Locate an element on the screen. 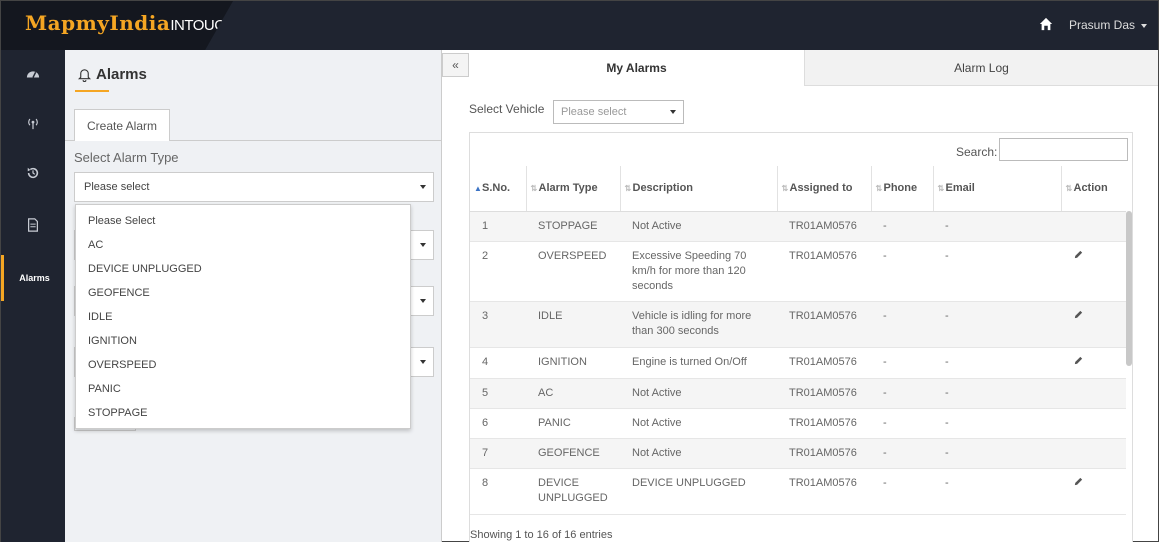  sidebar-item-alarms: Alarms is located at coordinates (33, 278).